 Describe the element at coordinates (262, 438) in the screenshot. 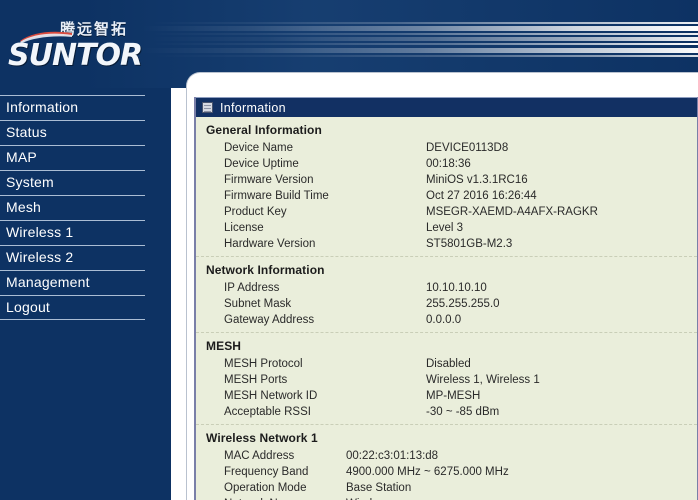

I see `section-heading: Wireless Network 1` at that location.